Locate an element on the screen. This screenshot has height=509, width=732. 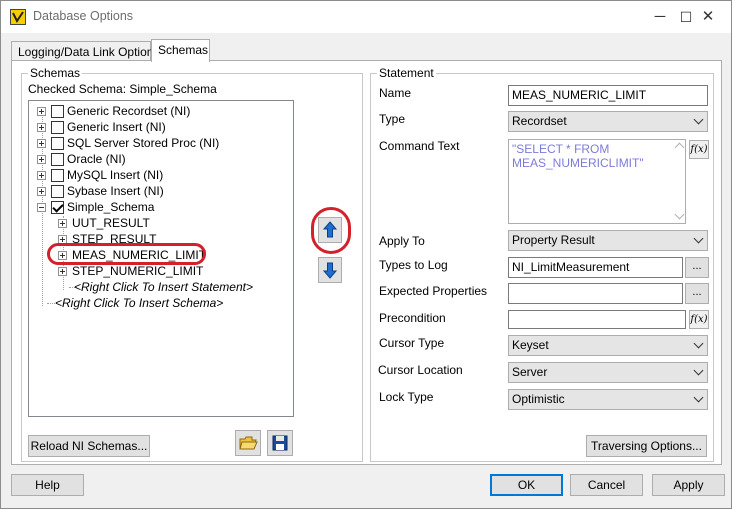
tree-item-label: Generic Recordset (NI) is located at coordinates (129, 111).